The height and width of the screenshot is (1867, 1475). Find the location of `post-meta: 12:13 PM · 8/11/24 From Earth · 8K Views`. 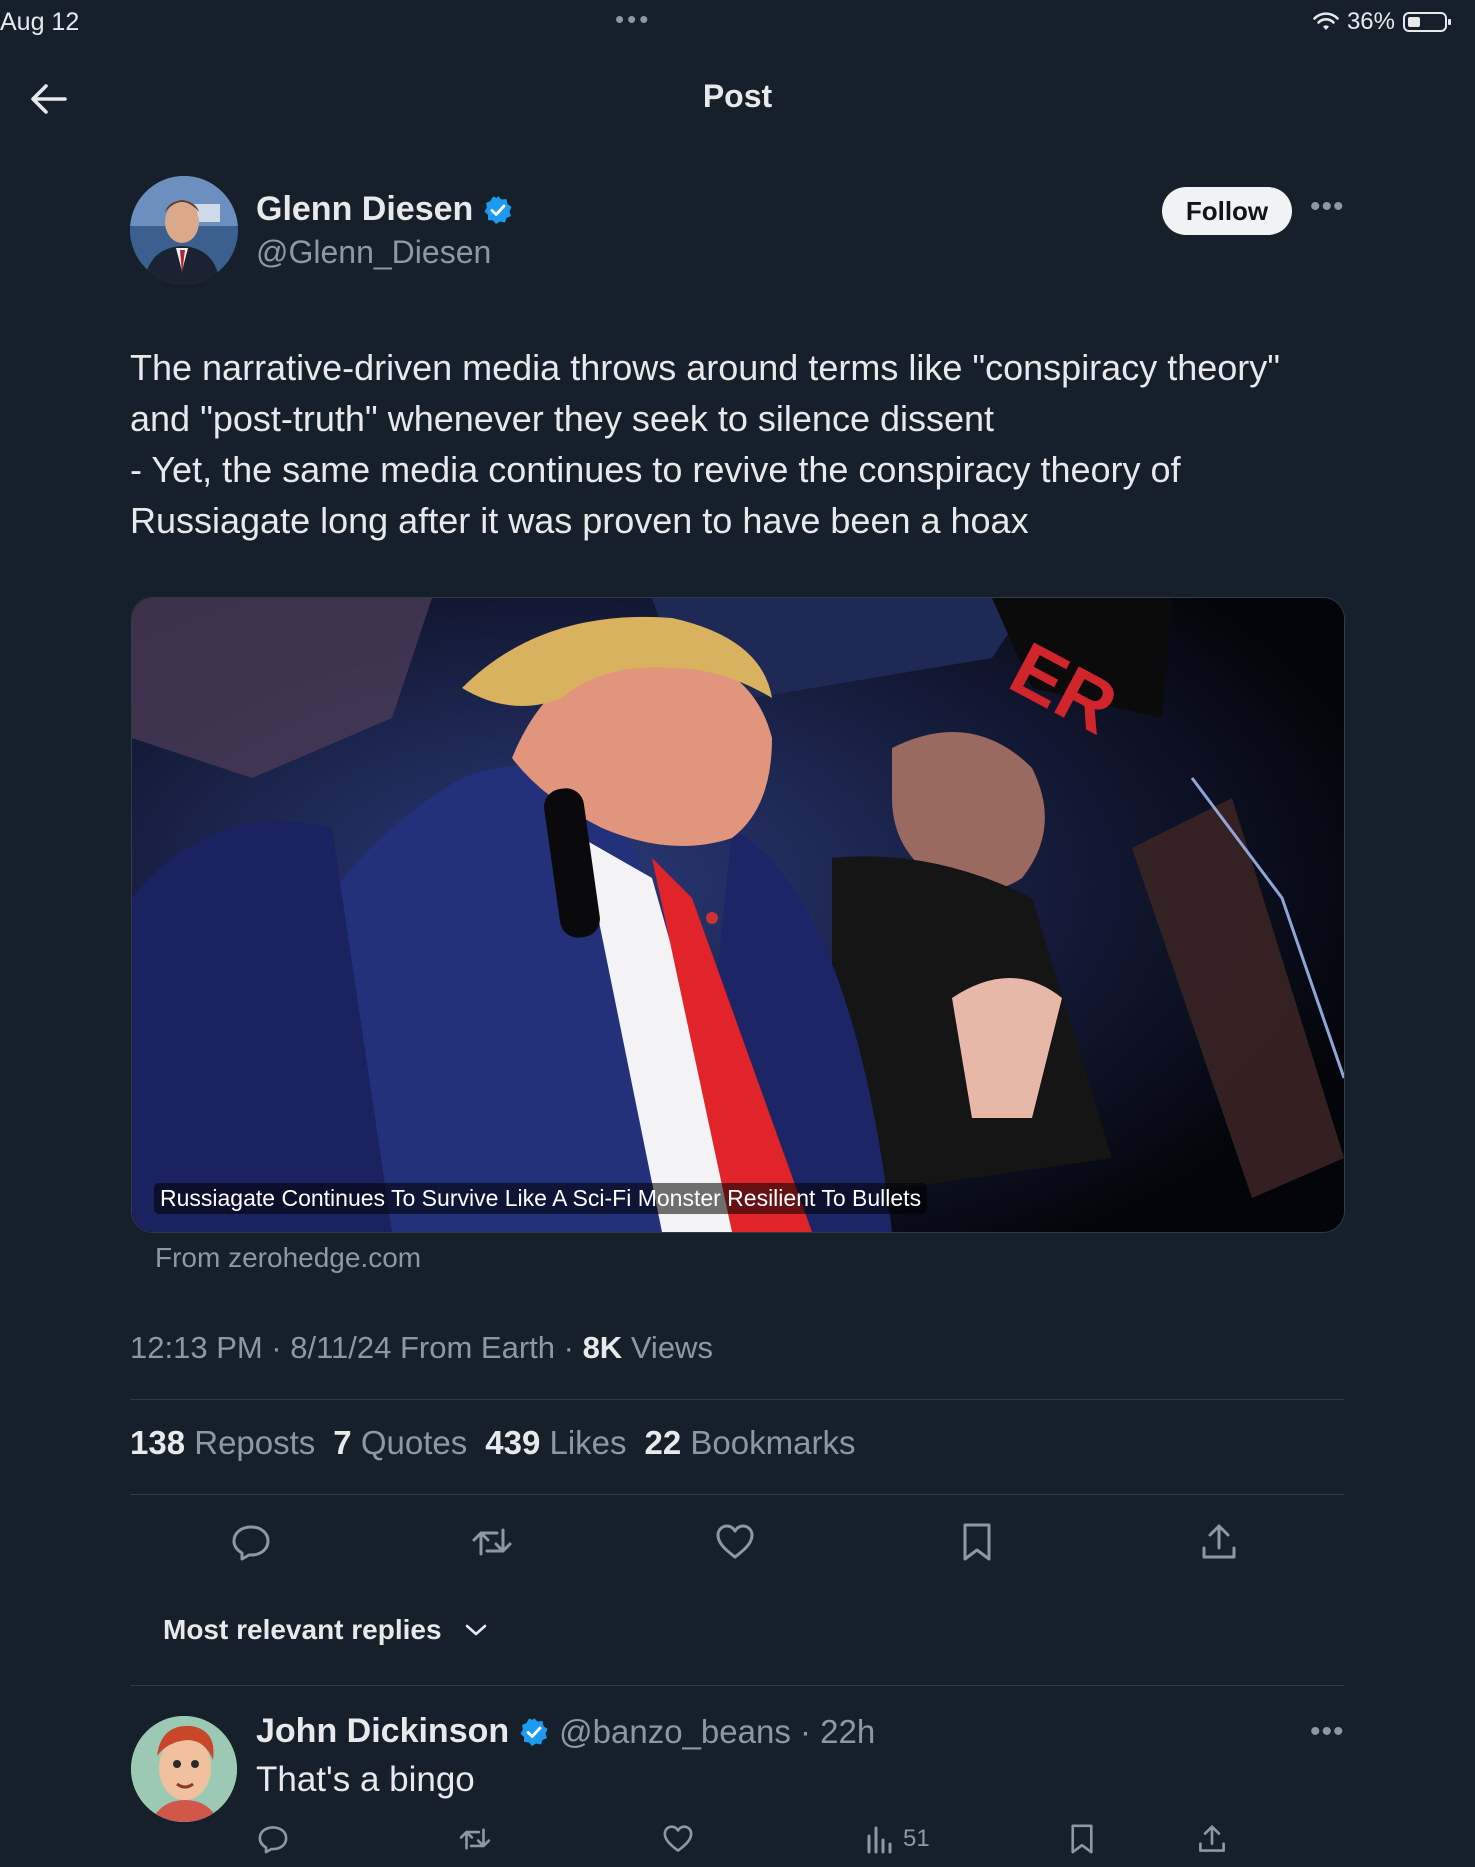

post-meta: 12:13 PM · 8/11/24 From Earth · 8K Views is located at coordinates (421, 1348).